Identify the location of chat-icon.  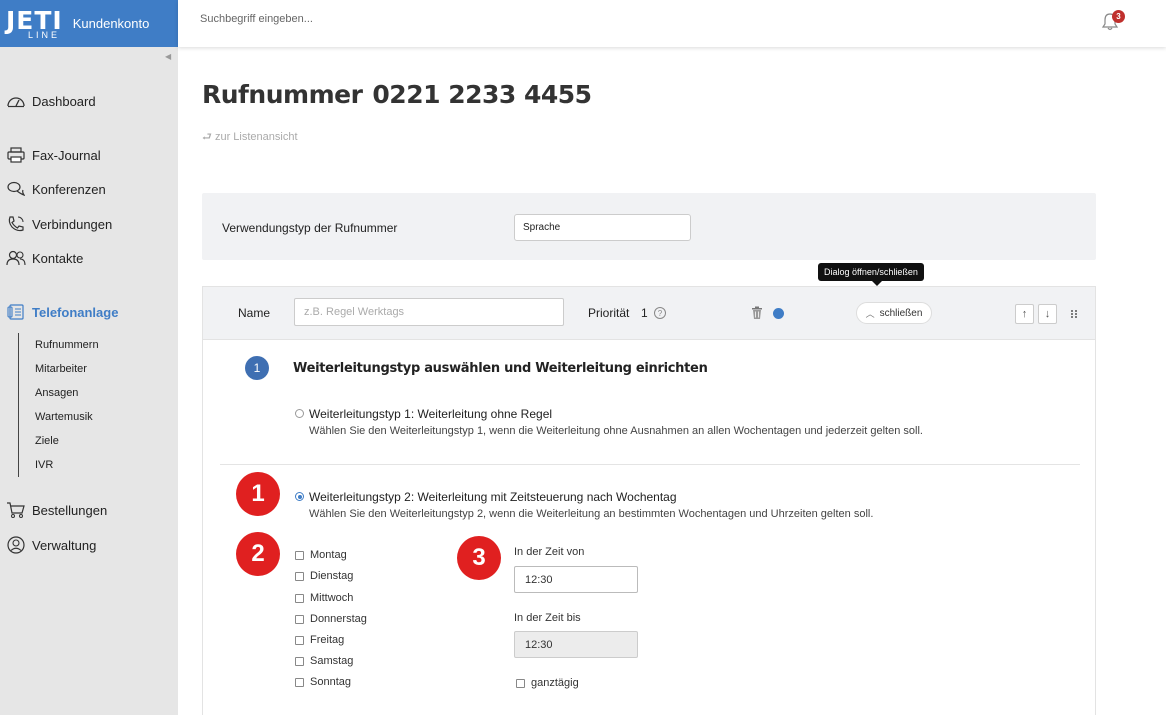
(16, 189).